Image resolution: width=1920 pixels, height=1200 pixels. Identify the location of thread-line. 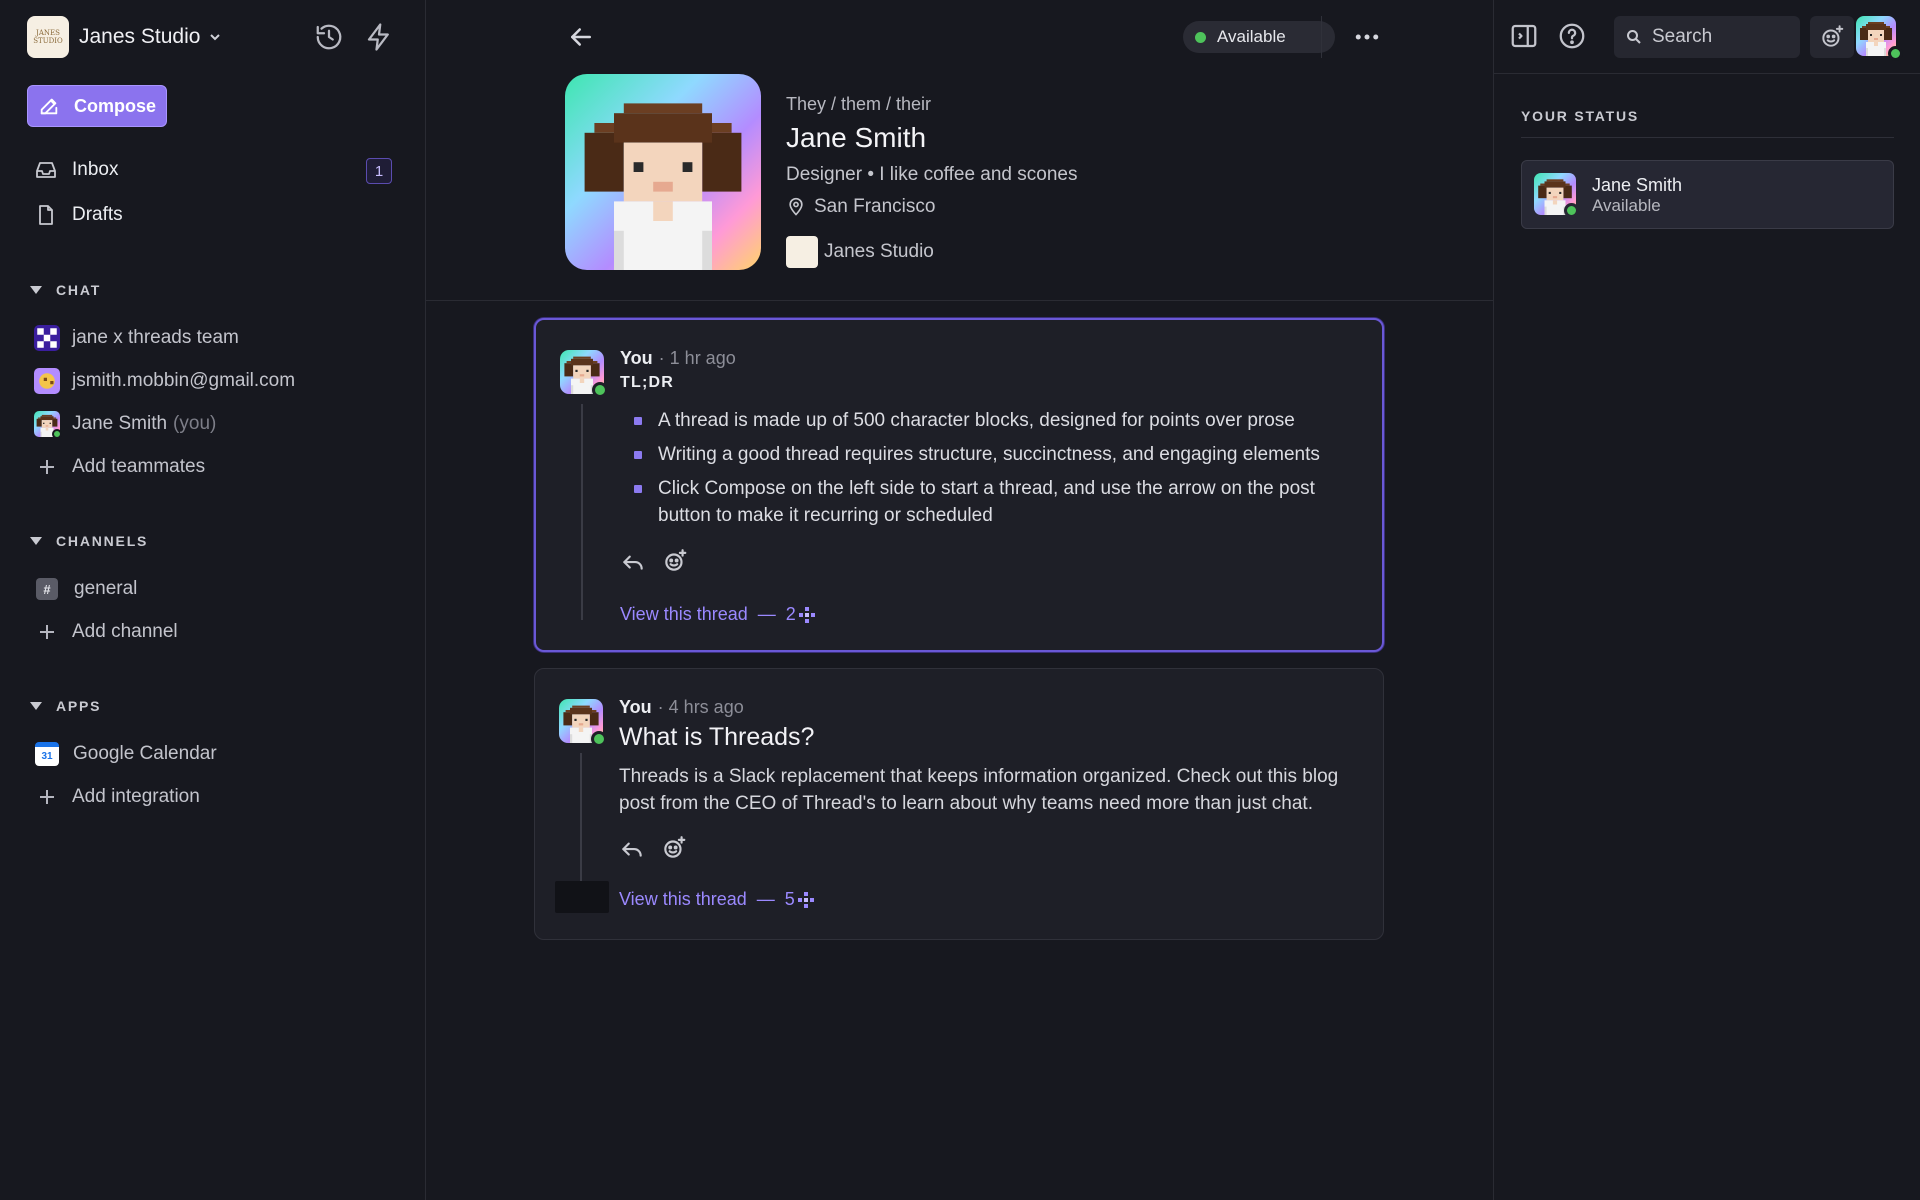
(582, 512).